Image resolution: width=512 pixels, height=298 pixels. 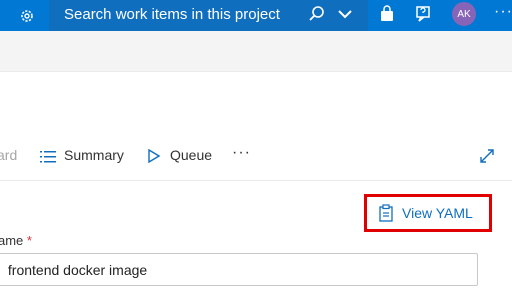 What do you see at coordinates (48, 156) in the screenshot?
I see `summary-list-icon` at bounding box center [48, 156].